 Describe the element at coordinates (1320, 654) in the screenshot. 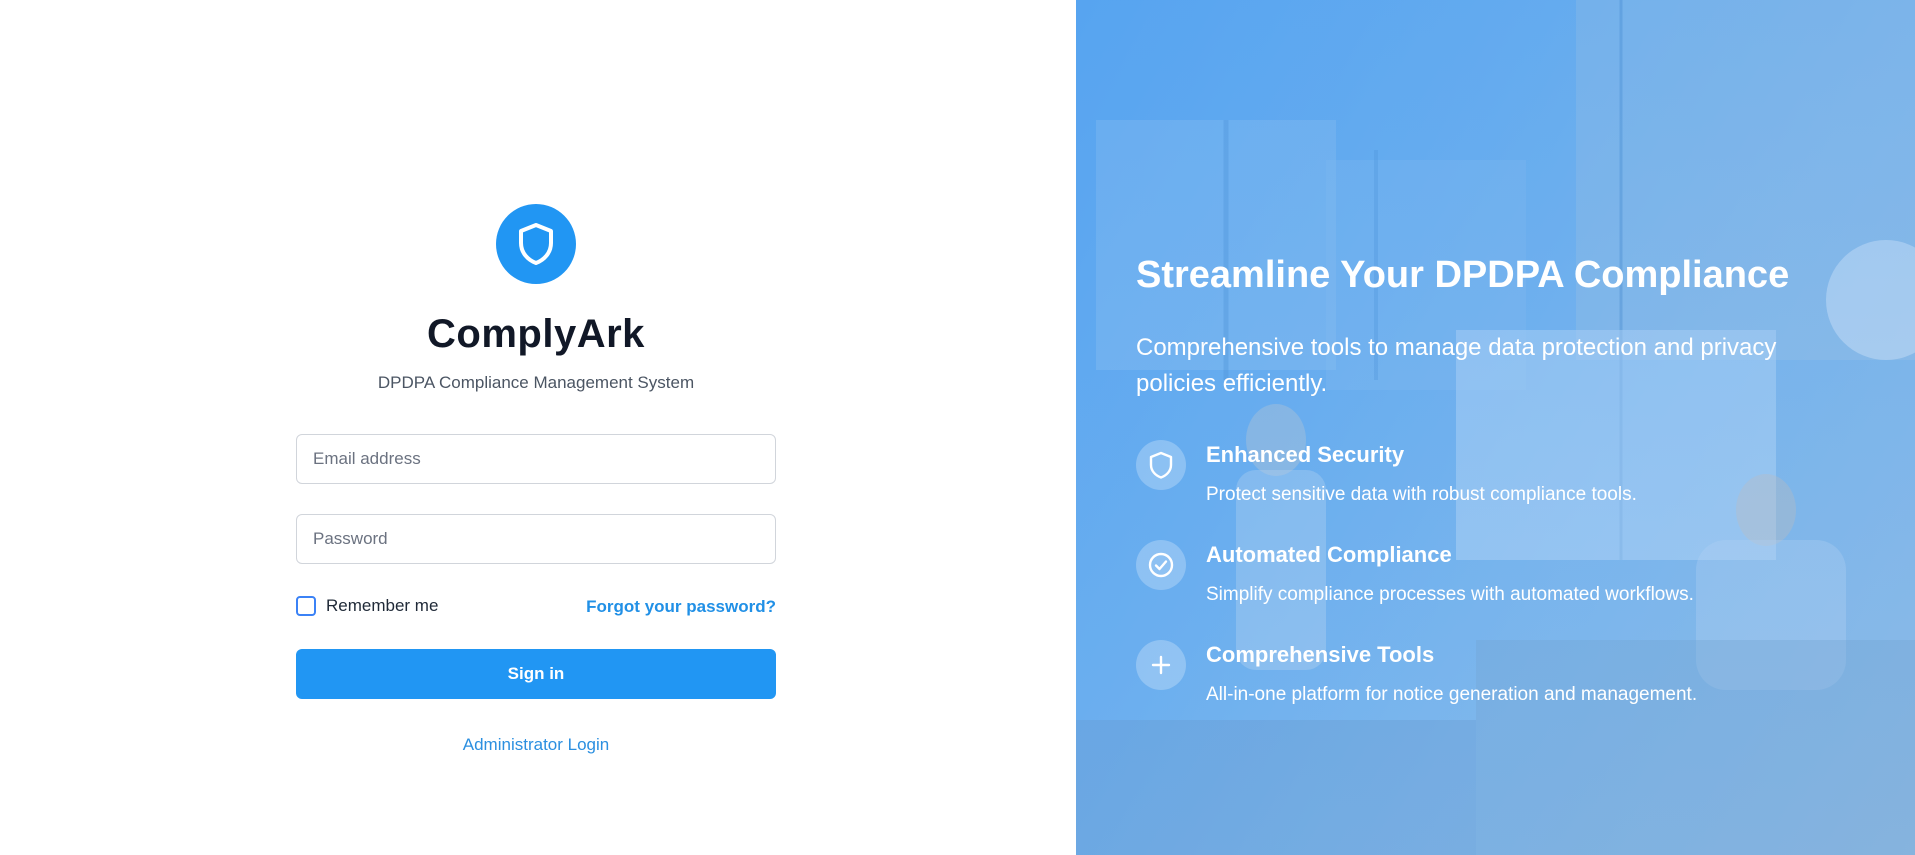

I see `feature-title: Comprehensive Tools` at that location.